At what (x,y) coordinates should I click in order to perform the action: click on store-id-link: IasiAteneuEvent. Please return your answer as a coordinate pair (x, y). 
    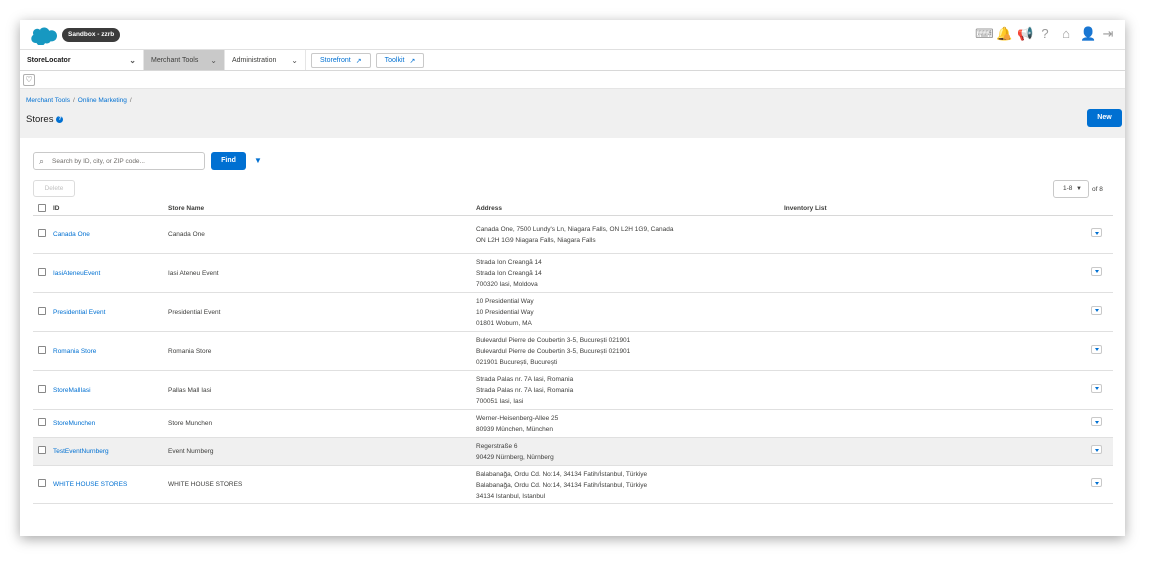
    Looking at the image, I should click on (76, 273).